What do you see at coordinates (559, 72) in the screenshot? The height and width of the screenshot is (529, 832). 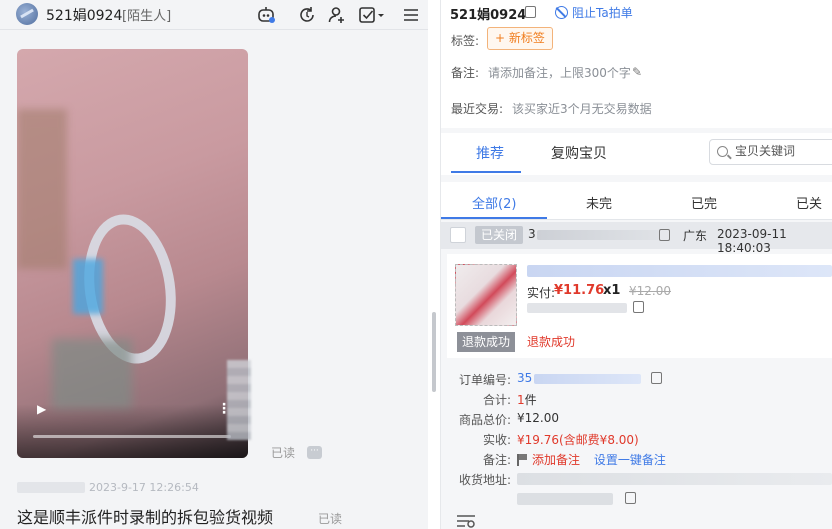 I see `note-field: 请添加备注，上限300个字` at bounding box center [559, 72].